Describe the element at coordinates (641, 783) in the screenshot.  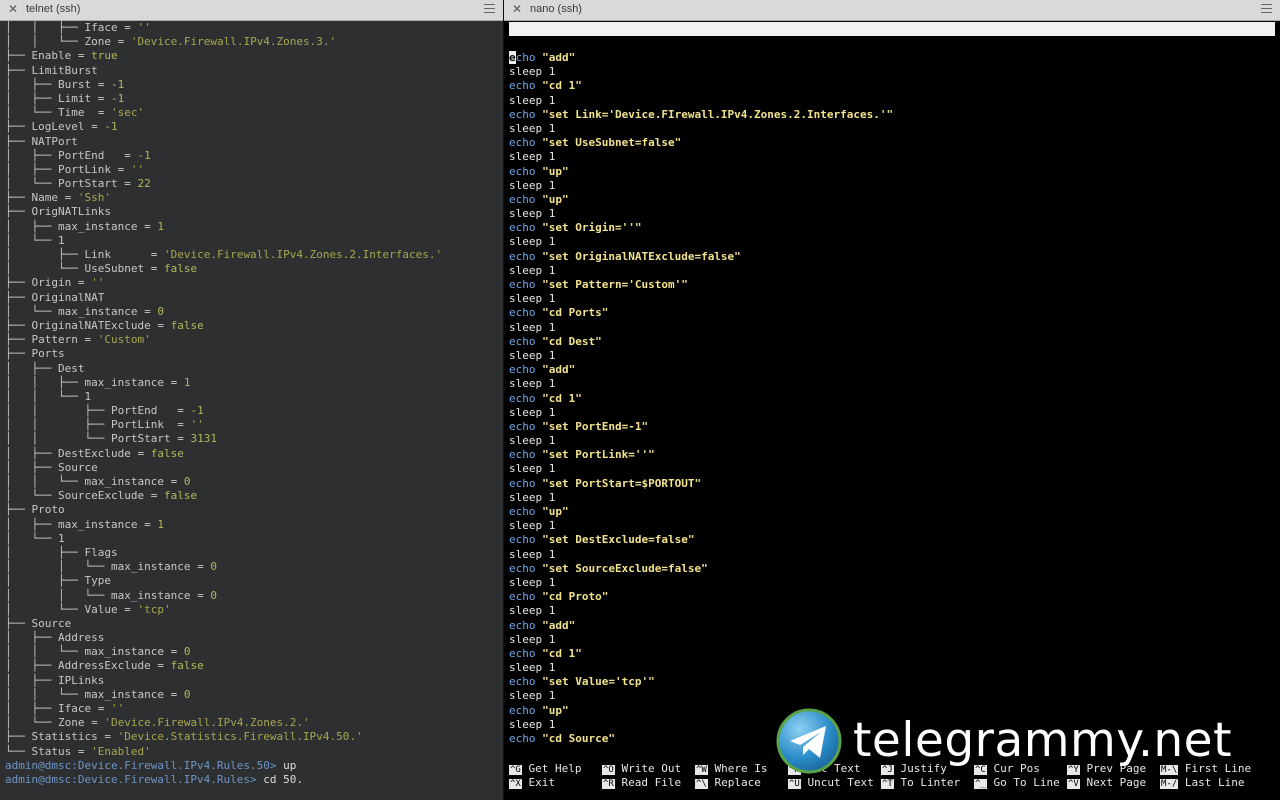
I see `nano-shortcut: ^R Read File` at that location.